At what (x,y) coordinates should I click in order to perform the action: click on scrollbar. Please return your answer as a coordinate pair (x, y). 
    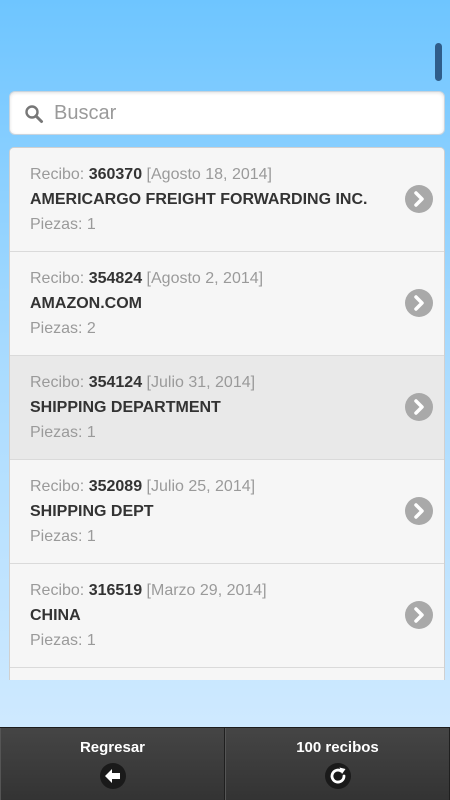
    Looking at the image, I should click on (438, 62).